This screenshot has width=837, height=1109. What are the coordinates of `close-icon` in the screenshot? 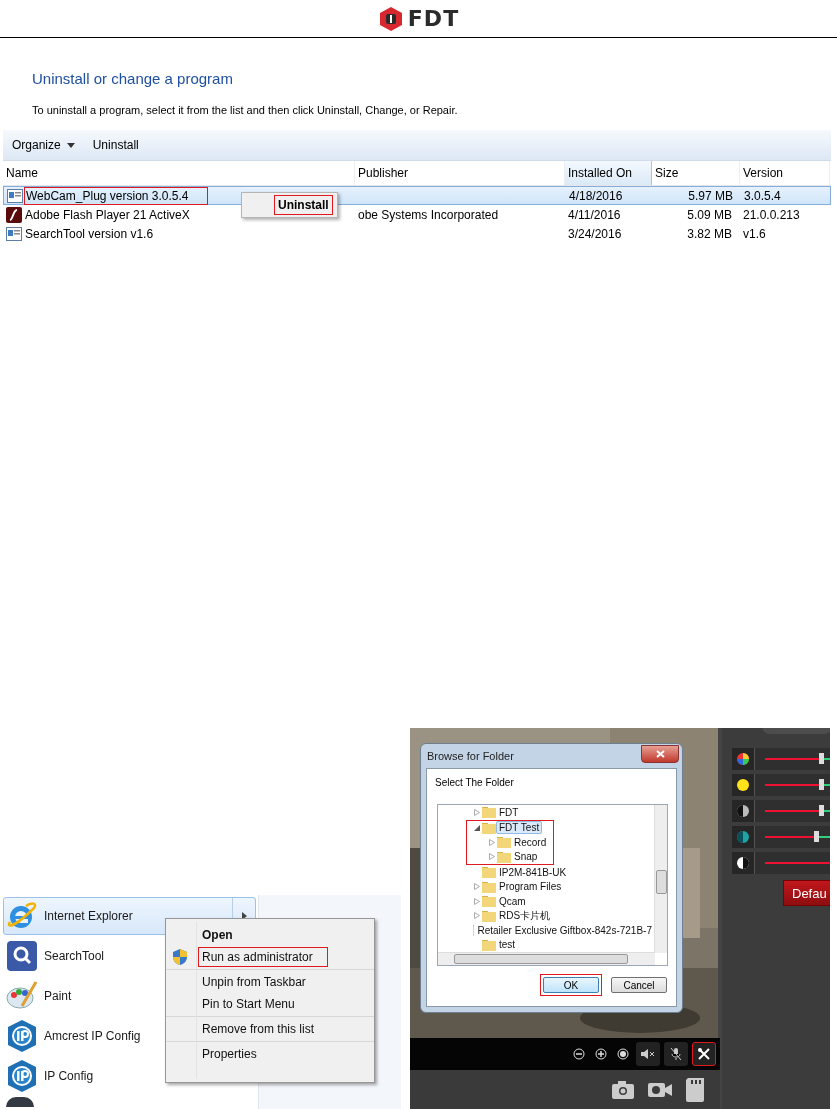 It's located at (660, 754).